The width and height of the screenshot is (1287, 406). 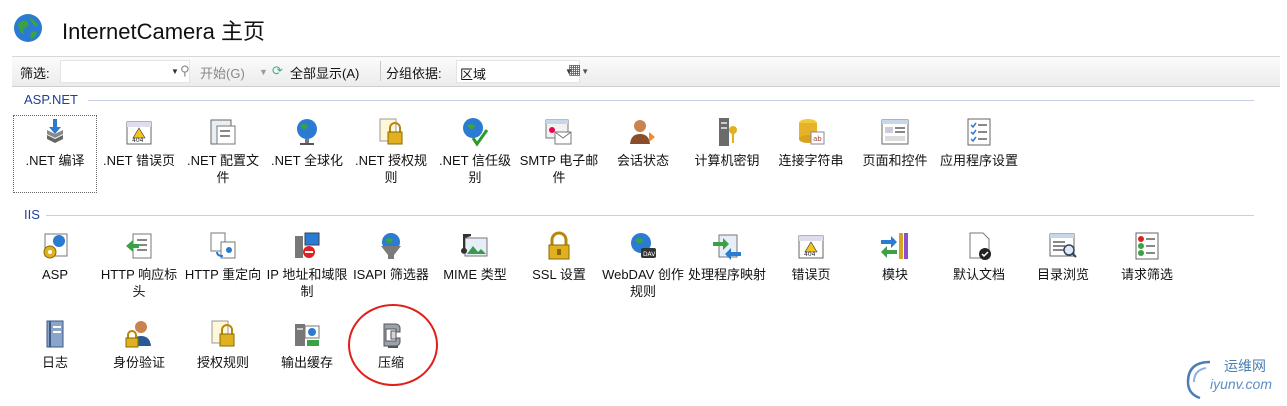 I want to click on feature-mime-types: MIME 类型, so click(x=475, y=268).